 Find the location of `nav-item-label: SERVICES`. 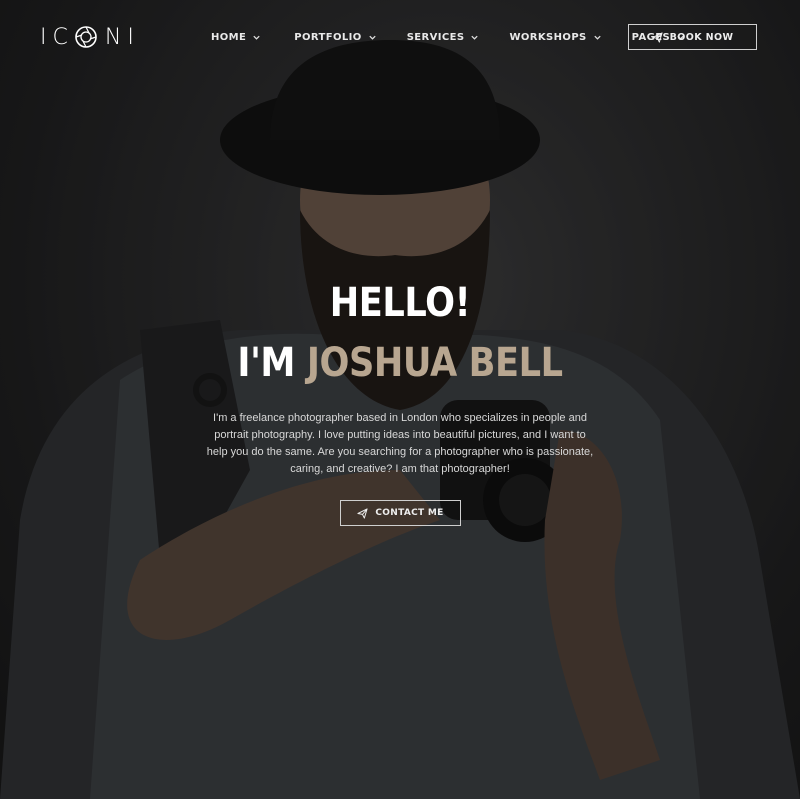

nav-item-label: SERVICES is located at coordinates (435, 37).